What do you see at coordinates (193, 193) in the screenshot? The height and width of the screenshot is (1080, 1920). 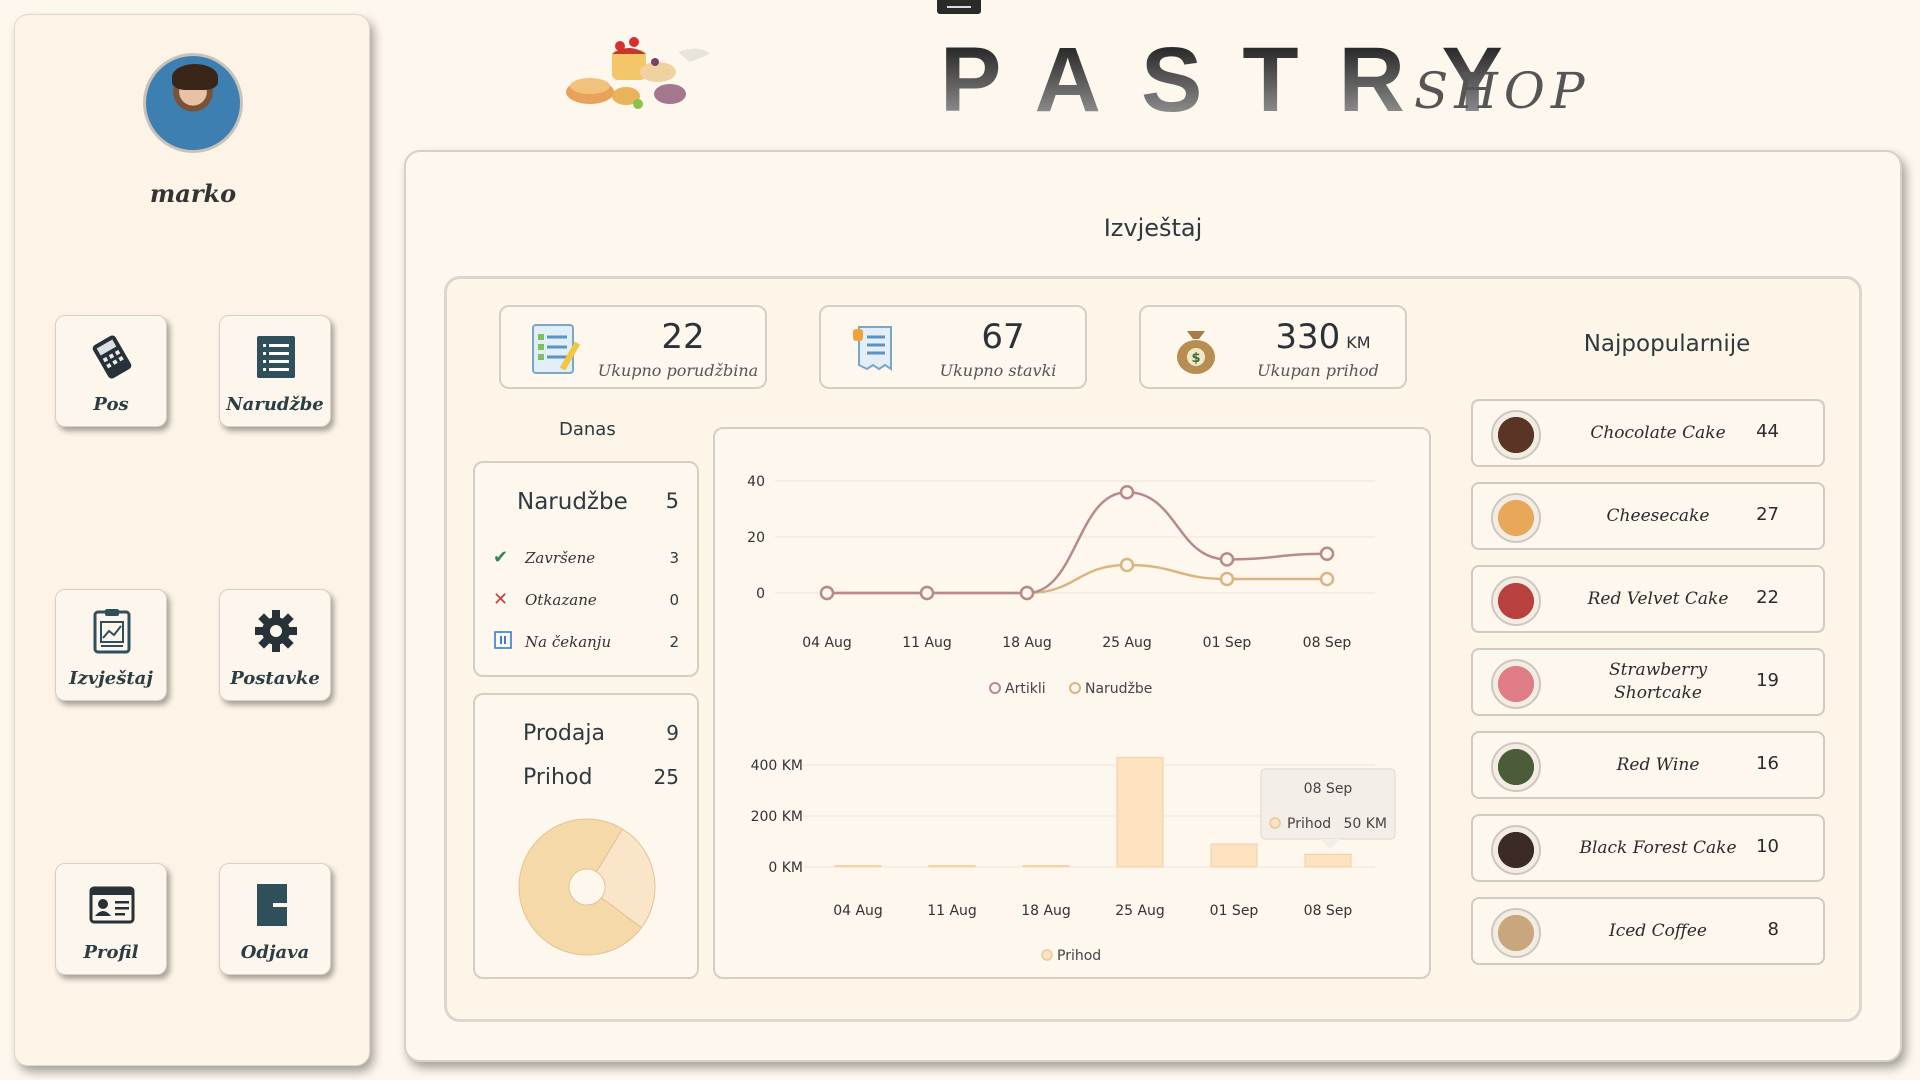 I see `user-name: marko` at bounding box center [193, 193].